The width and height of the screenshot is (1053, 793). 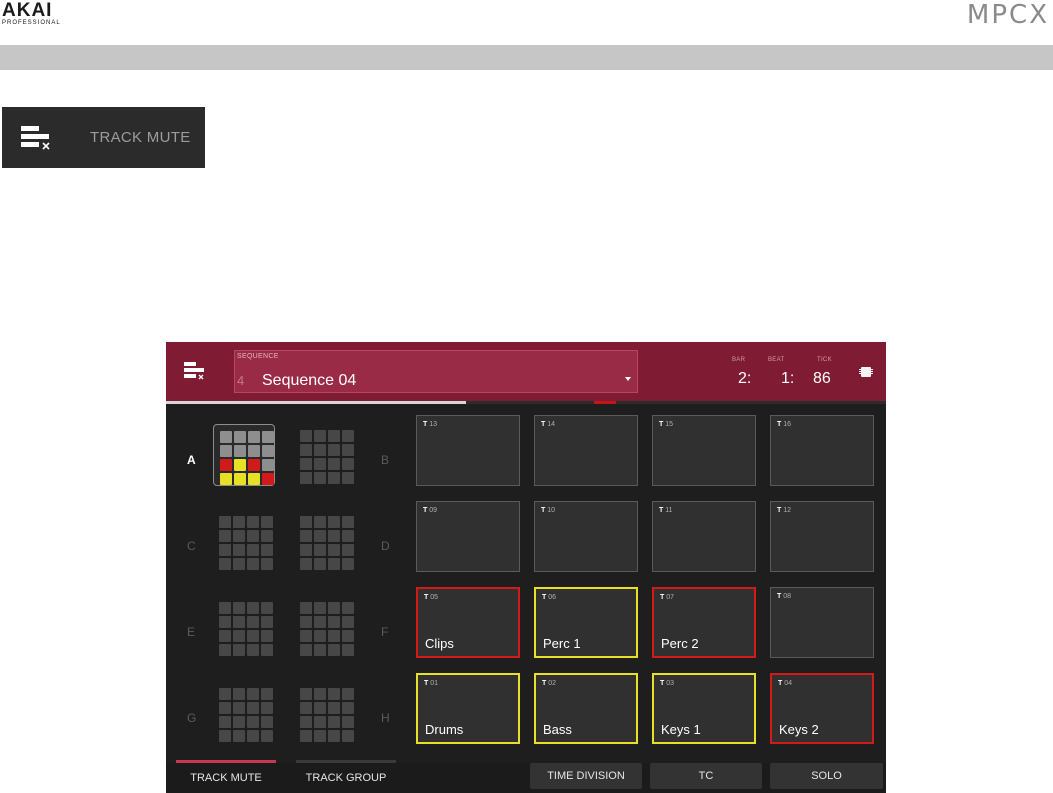 What do you see at coordinates (787, 424) in the screenshot?
I see `track-number-value: 16` at bounding box center [787, 424].